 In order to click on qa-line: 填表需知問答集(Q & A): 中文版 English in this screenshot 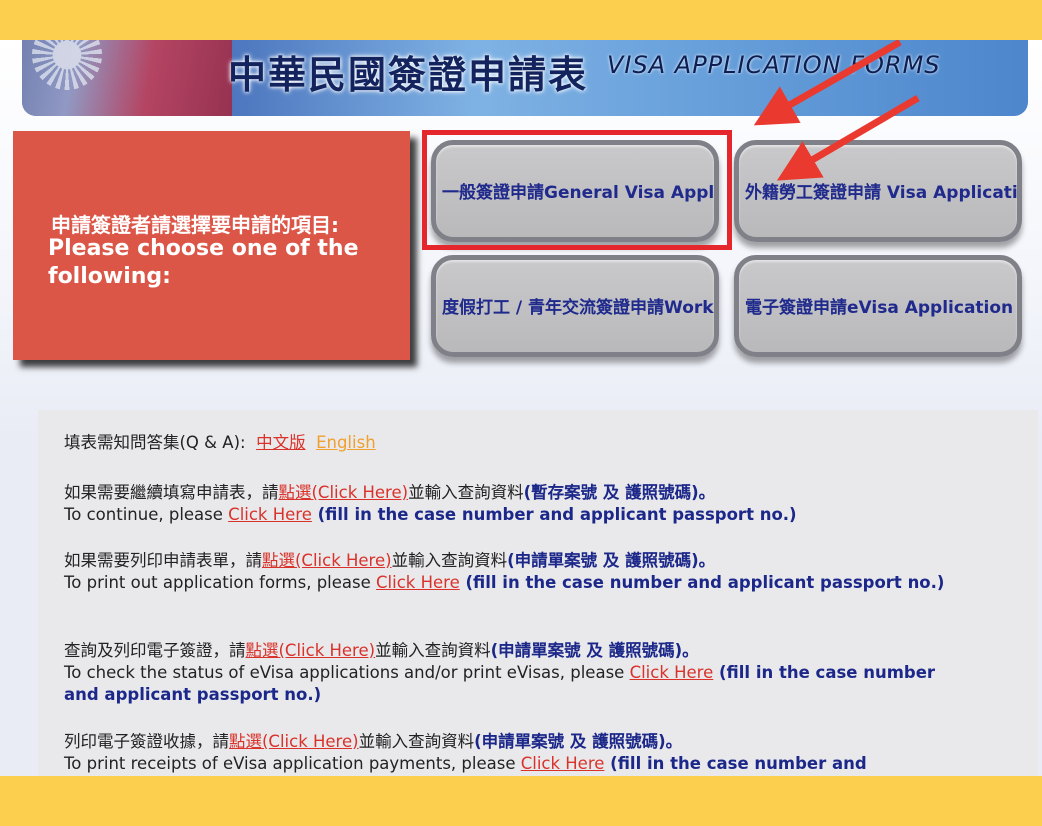, I will do `click(220, 443)`.